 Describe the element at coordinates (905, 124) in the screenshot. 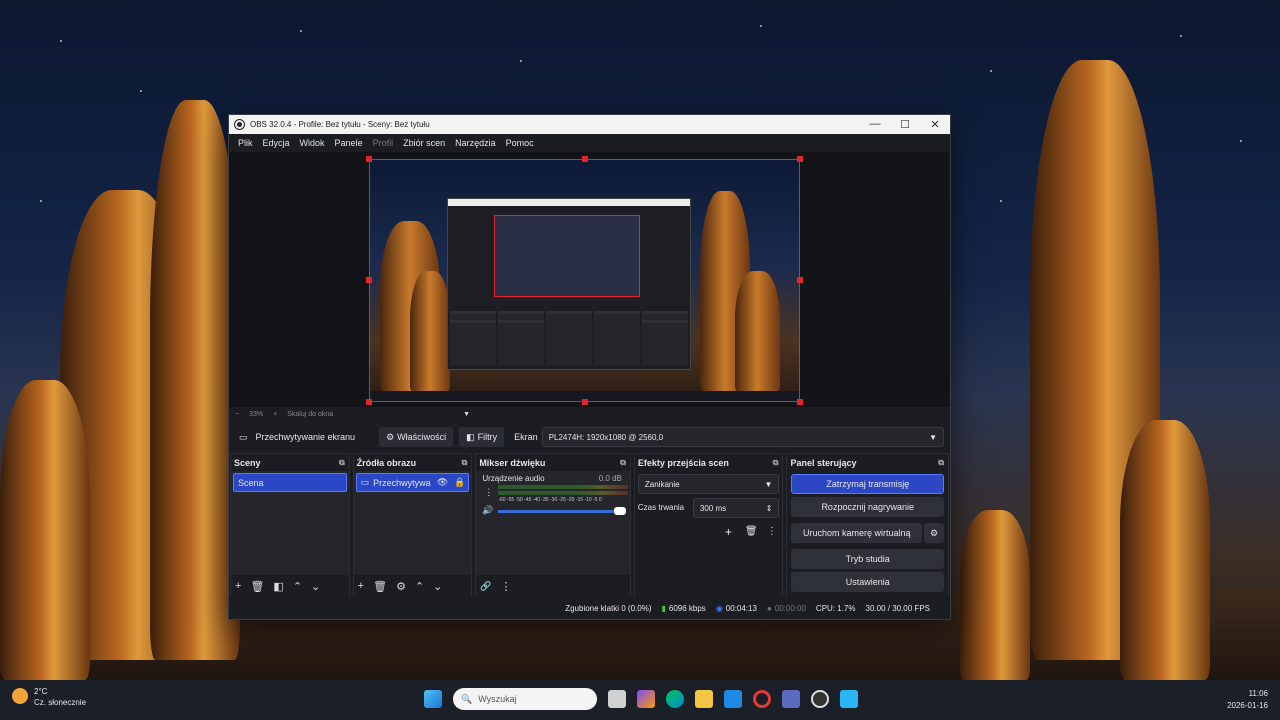

I see `maximize-button: ☐` at that location.